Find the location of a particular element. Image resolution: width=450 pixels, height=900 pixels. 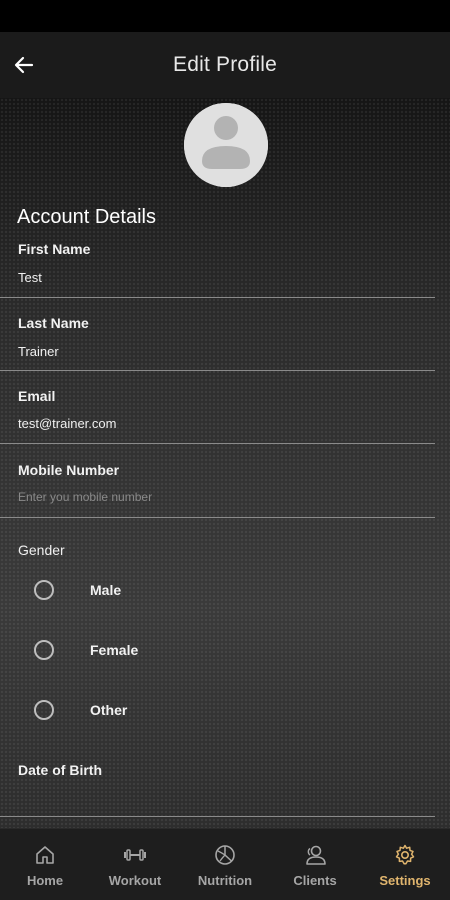

arrow-left-icon is located at coordinates (24, 65).